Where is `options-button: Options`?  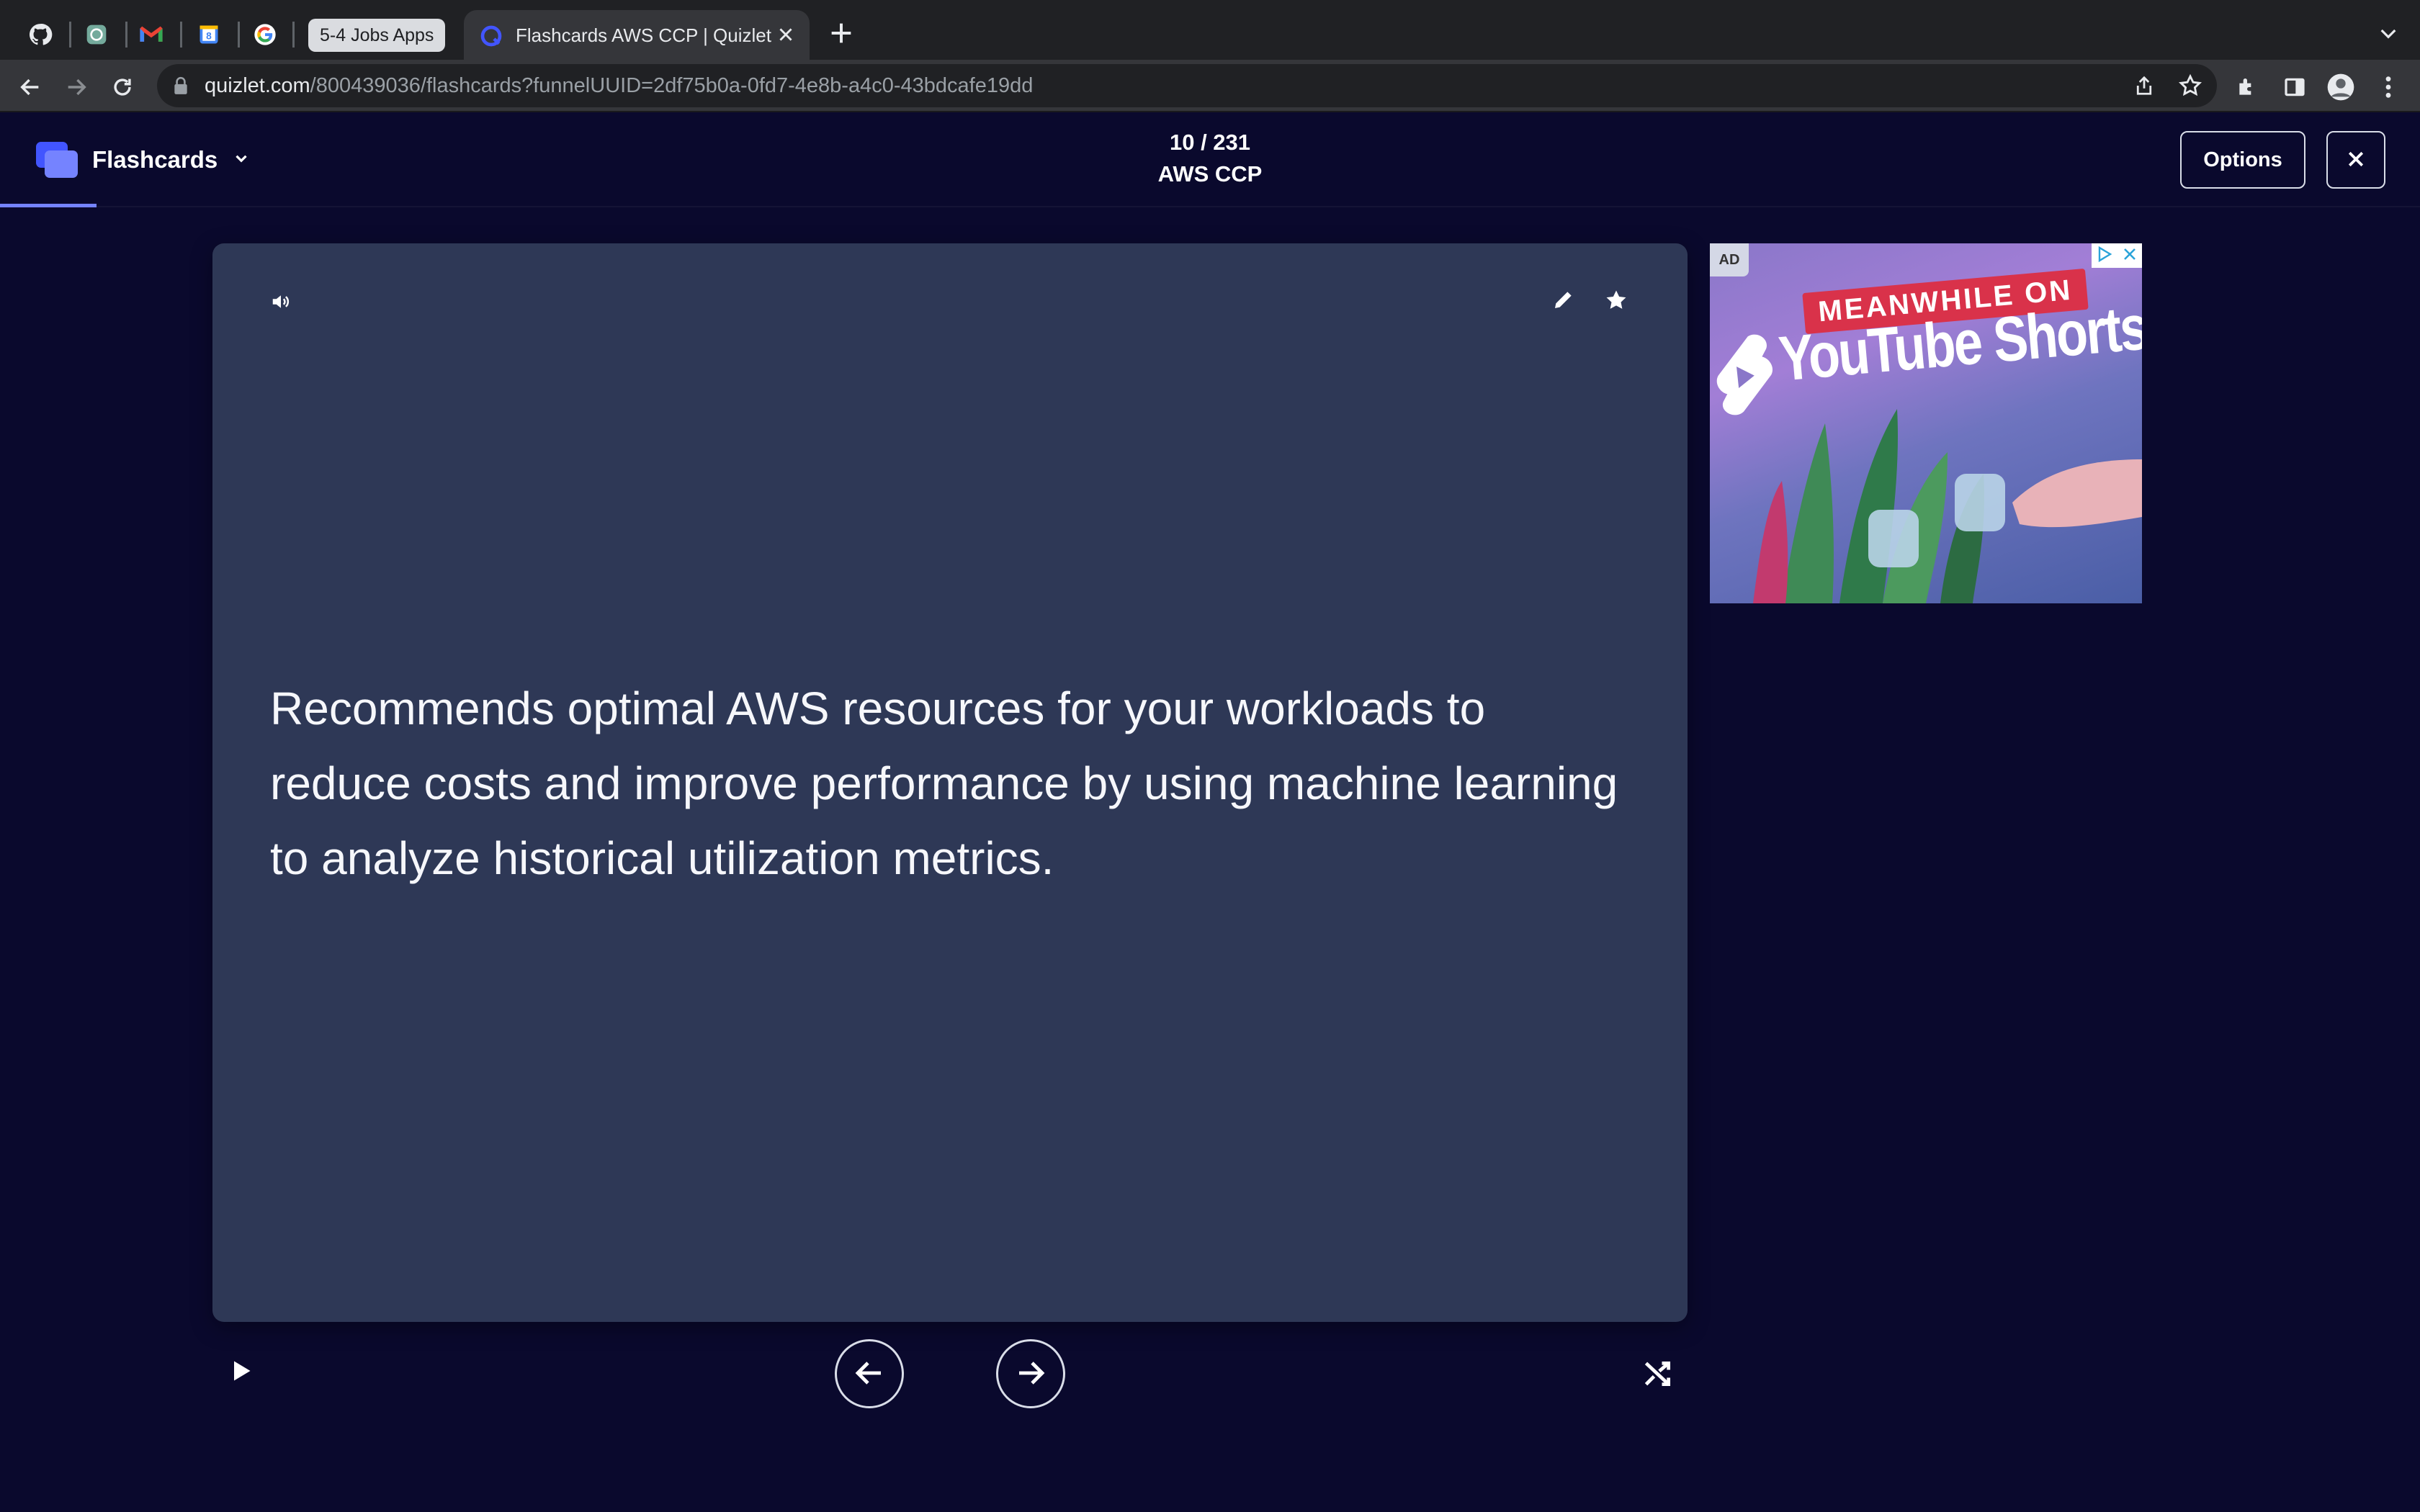 options-button: Options is located at coordinates (2242, 160).